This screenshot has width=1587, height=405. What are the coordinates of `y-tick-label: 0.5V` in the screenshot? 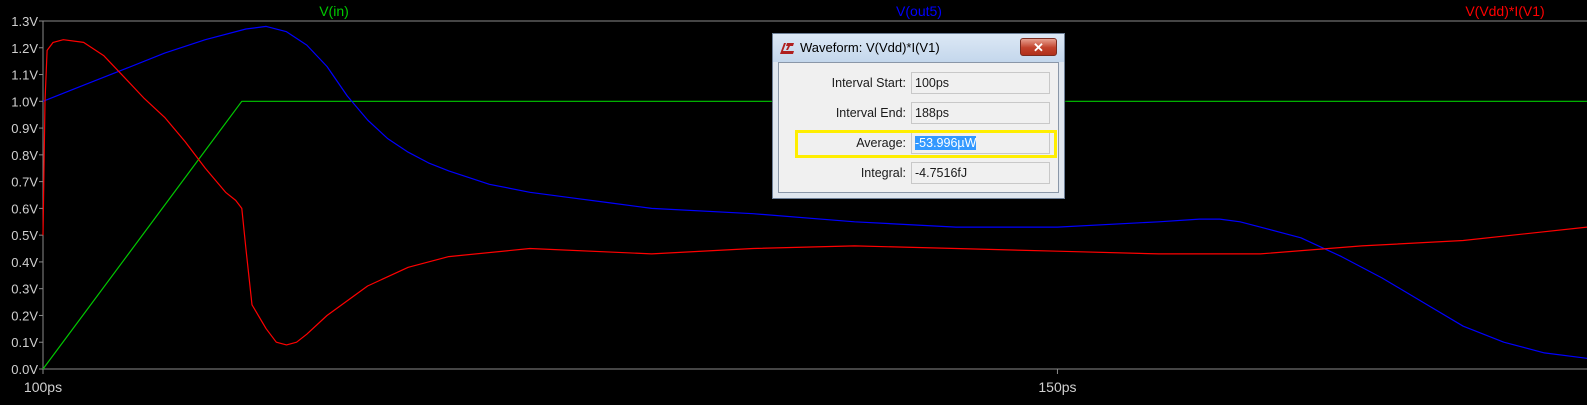 It's located at (24, 235).